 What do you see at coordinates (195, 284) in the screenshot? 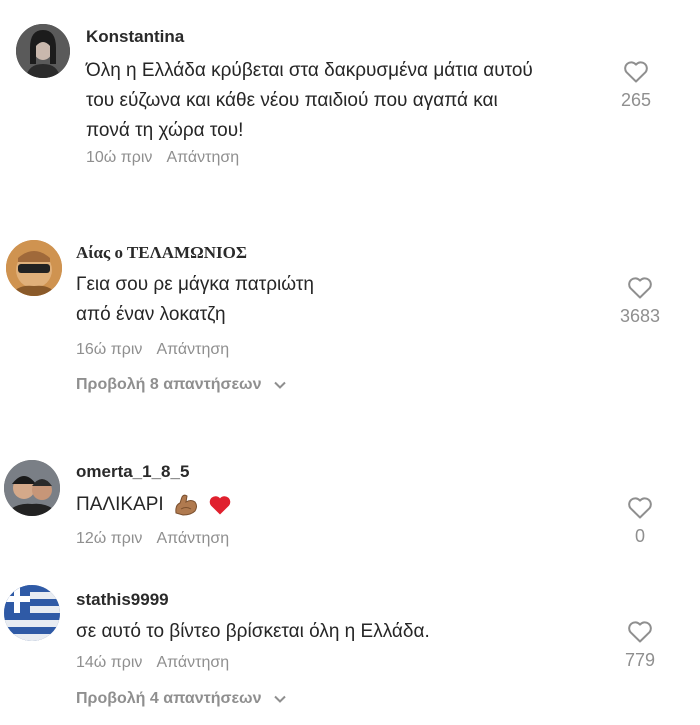
I see `comment-text-line: Γεια σου ρε μάγκα πατριώτη` at bounding box center [195, 284].